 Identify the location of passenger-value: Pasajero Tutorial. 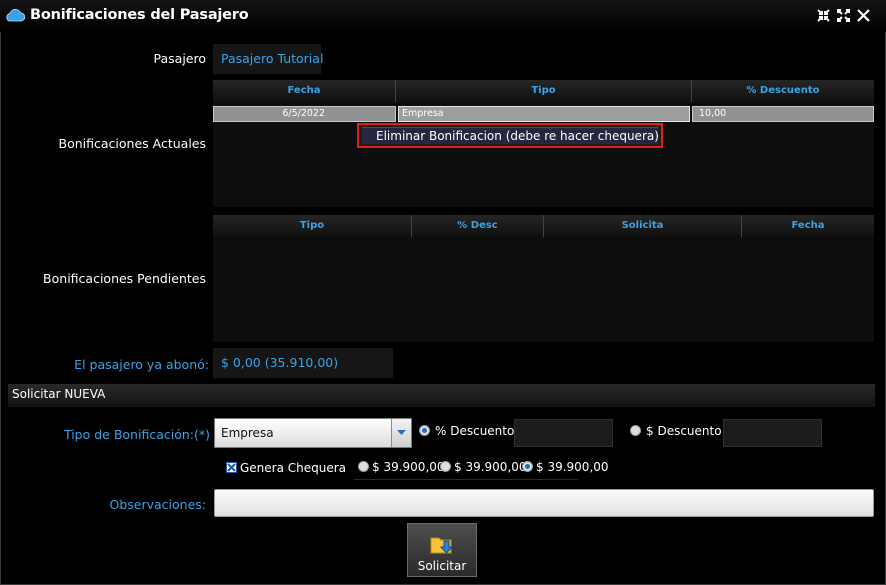
(268, 59).